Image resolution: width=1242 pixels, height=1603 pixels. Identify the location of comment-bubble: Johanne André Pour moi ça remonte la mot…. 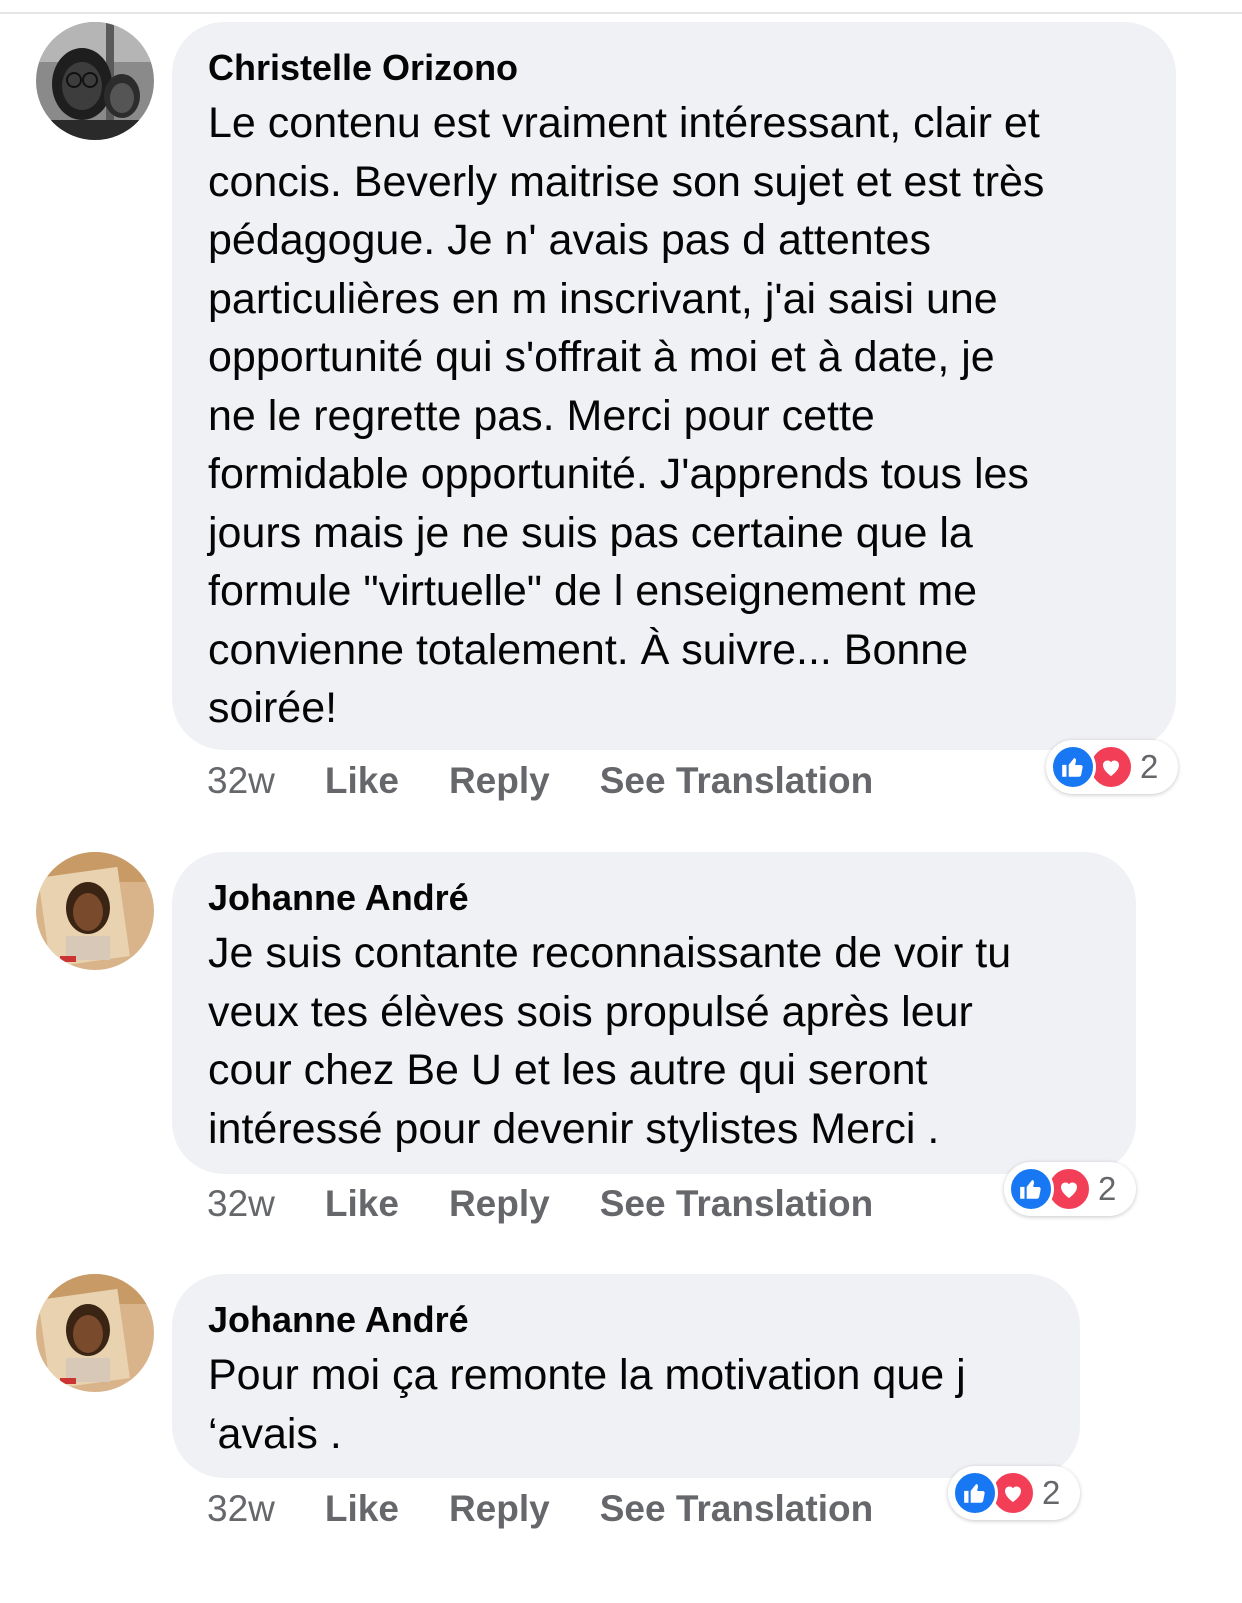
(626, 1376).